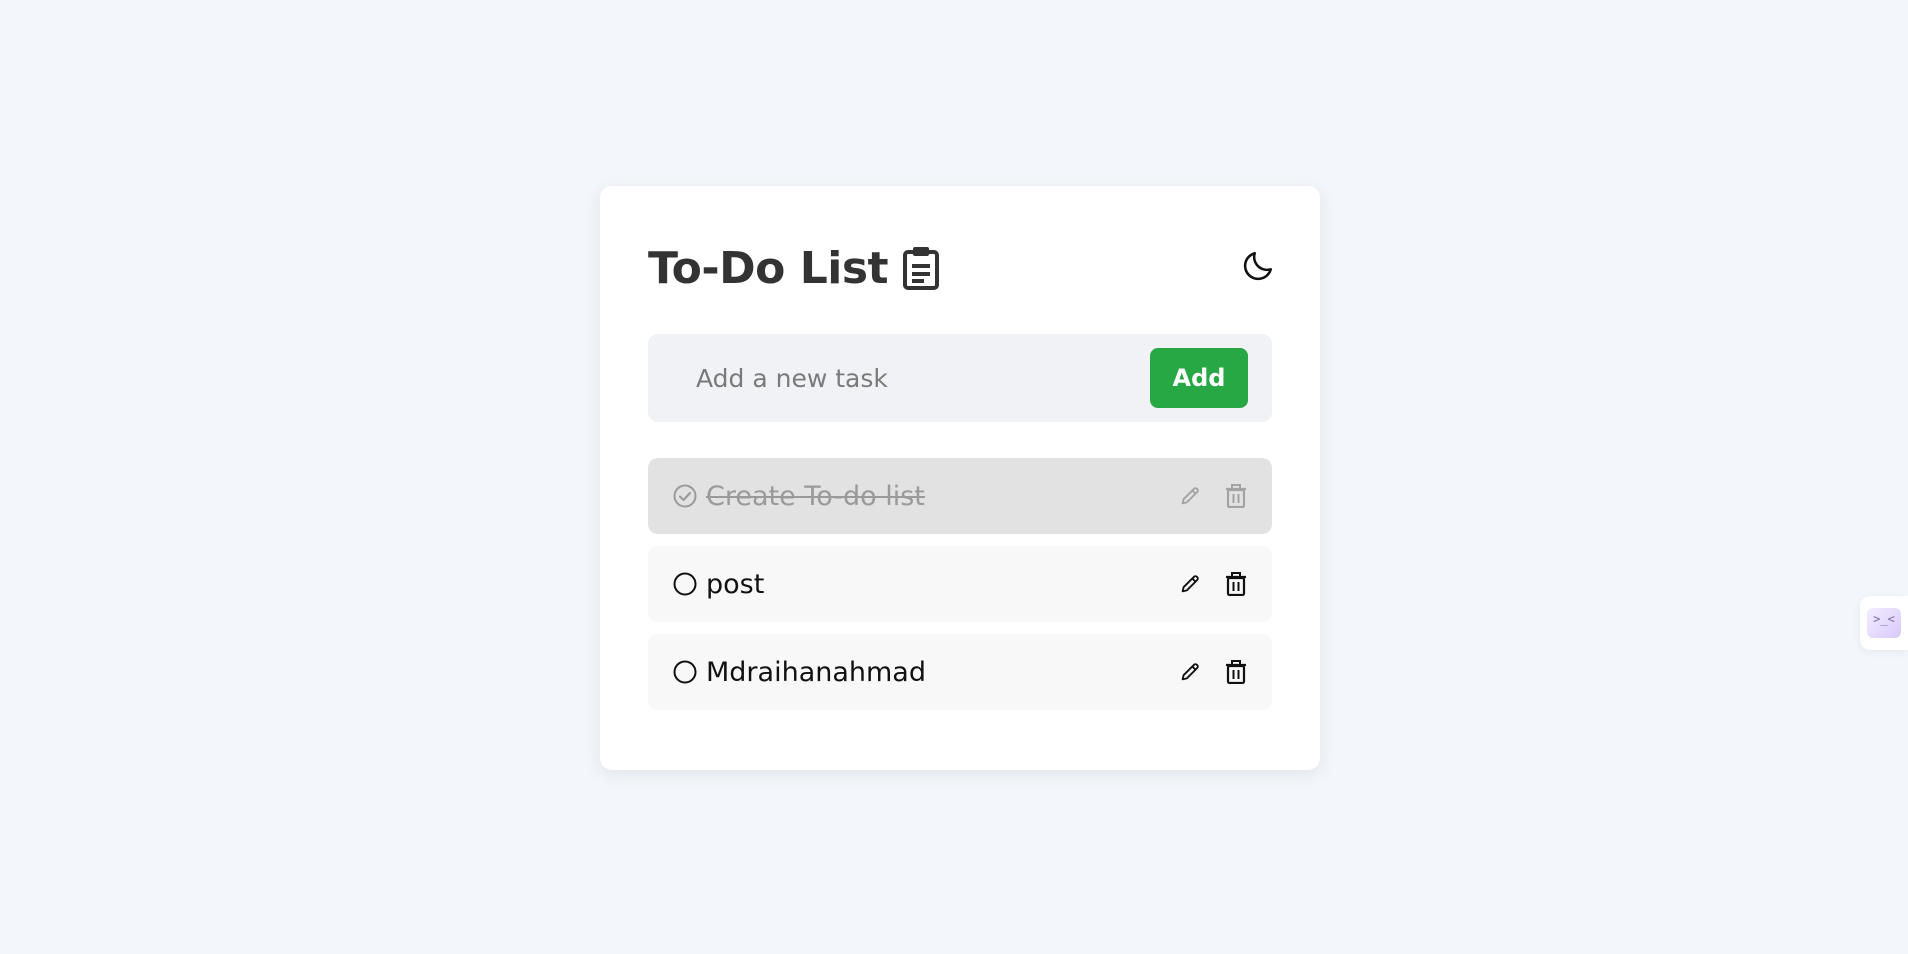 The width and height of the screenshot is (1908, 954). What do you see at coordinates (960, 672) in the screenshot?
I see `task-item: Mdraihanahmad` at bounding box center [960, 672].